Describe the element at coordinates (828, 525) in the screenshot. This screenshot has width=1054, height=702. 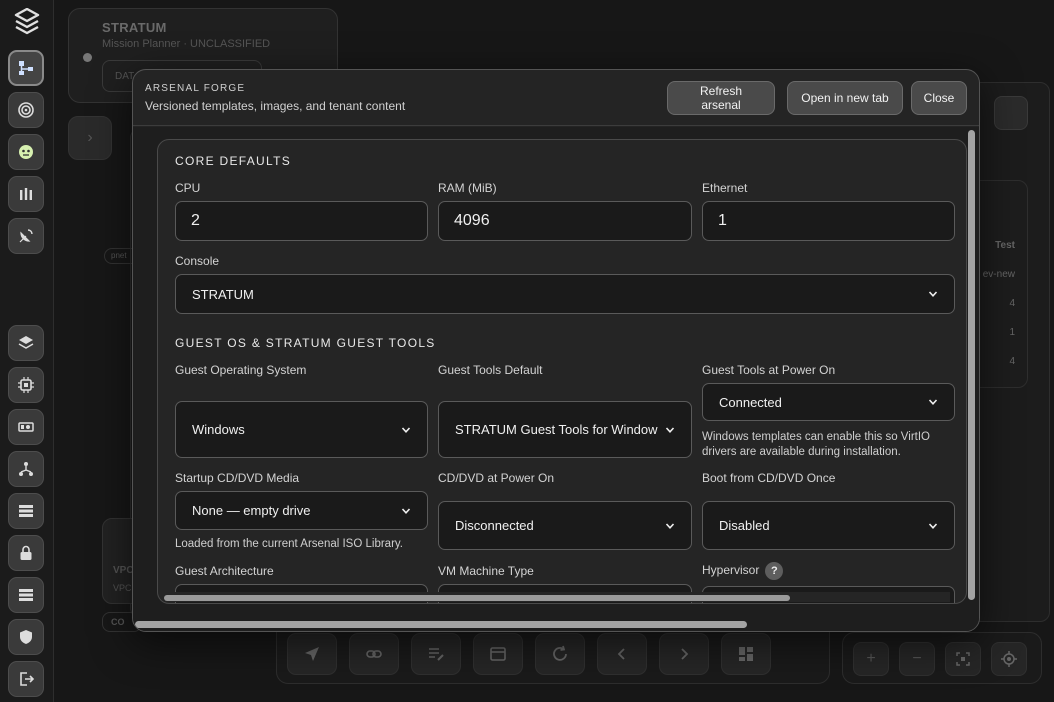
I see `boot-once-select: Disabled` at that location.